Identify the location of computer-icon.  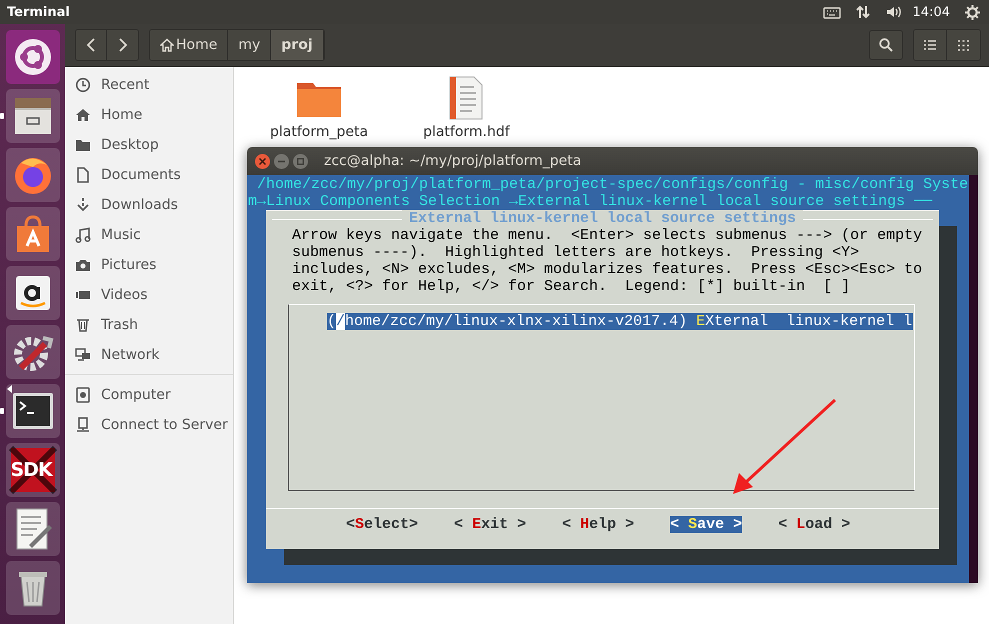
(83, 395).